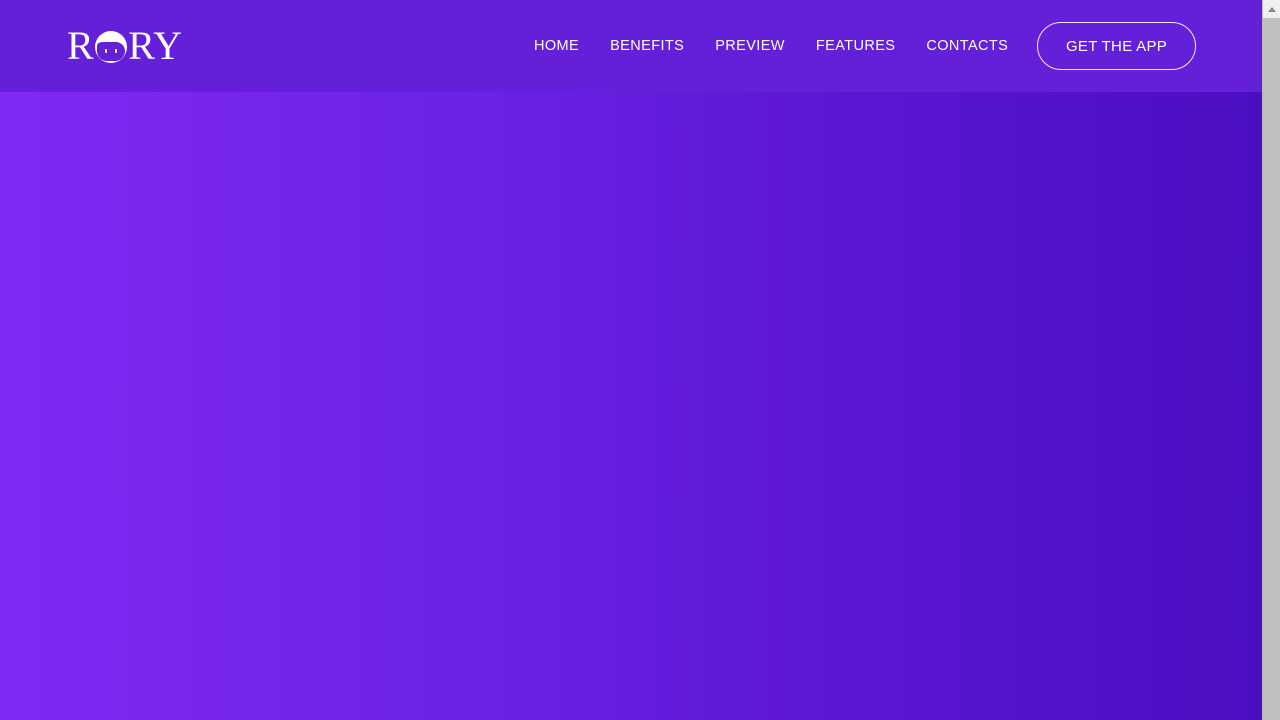 This screenshot has width=1280, height=720. Describe the element at coordinates (104, 47) in the screenshot. I see `cat-fur-tuft` at that location.